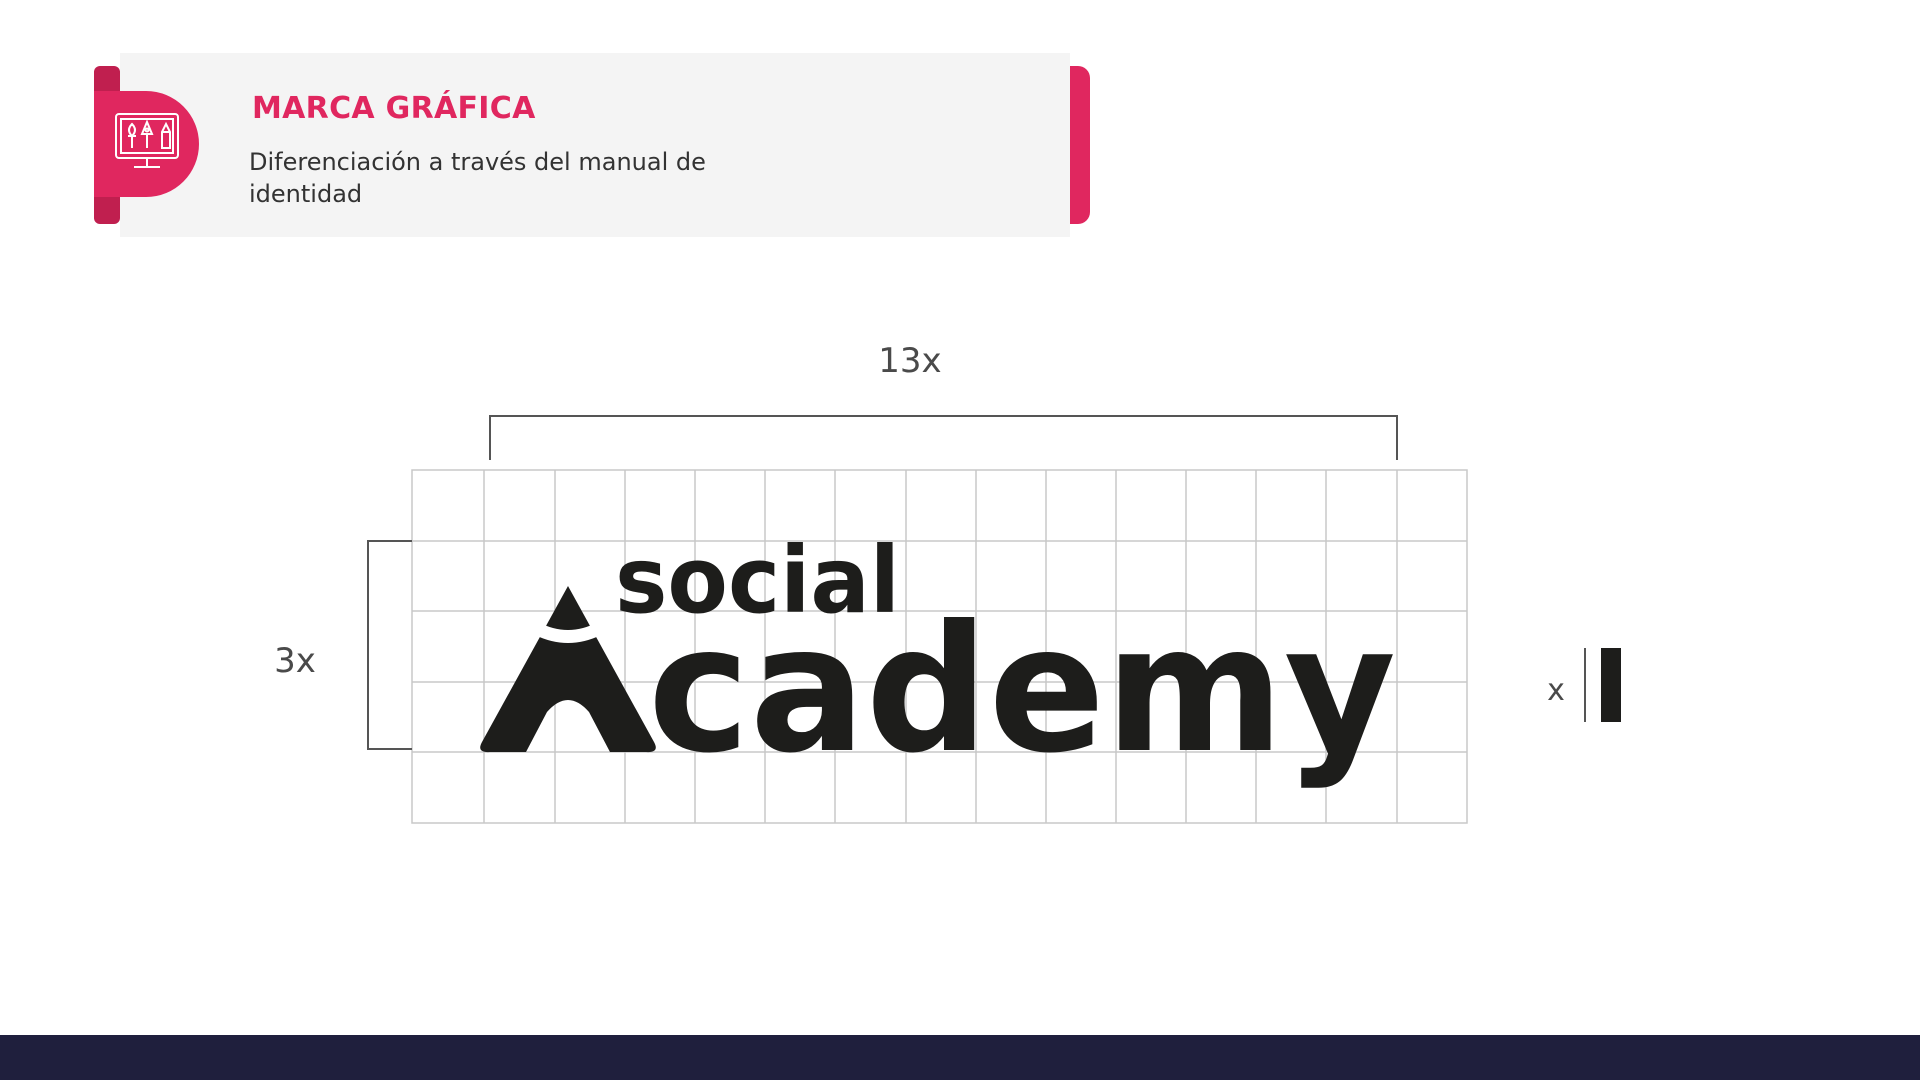 The height and width of the screenshot is (1080, 1920). What do you see at coordinates (909, 361) in the screenshot?
I see `width-dimension-label: 13x` at bounding box center [909, 361].